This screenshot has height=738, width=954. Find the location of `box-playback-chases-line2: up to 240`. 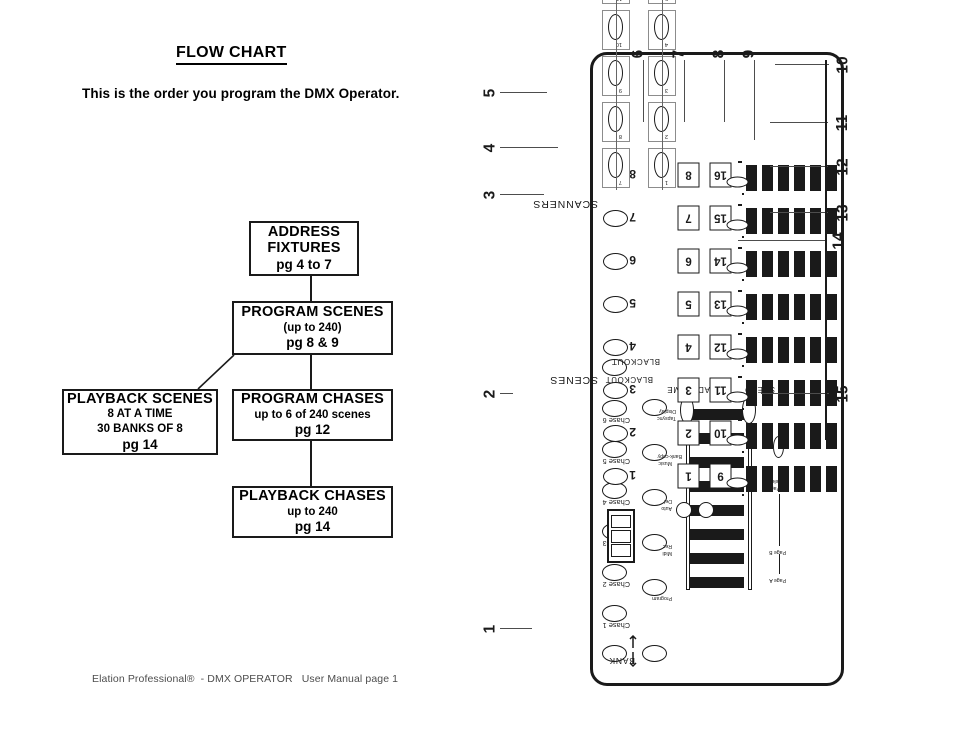

box-playback-chases-line2: up to 240 is located at coordinates (312, 511).